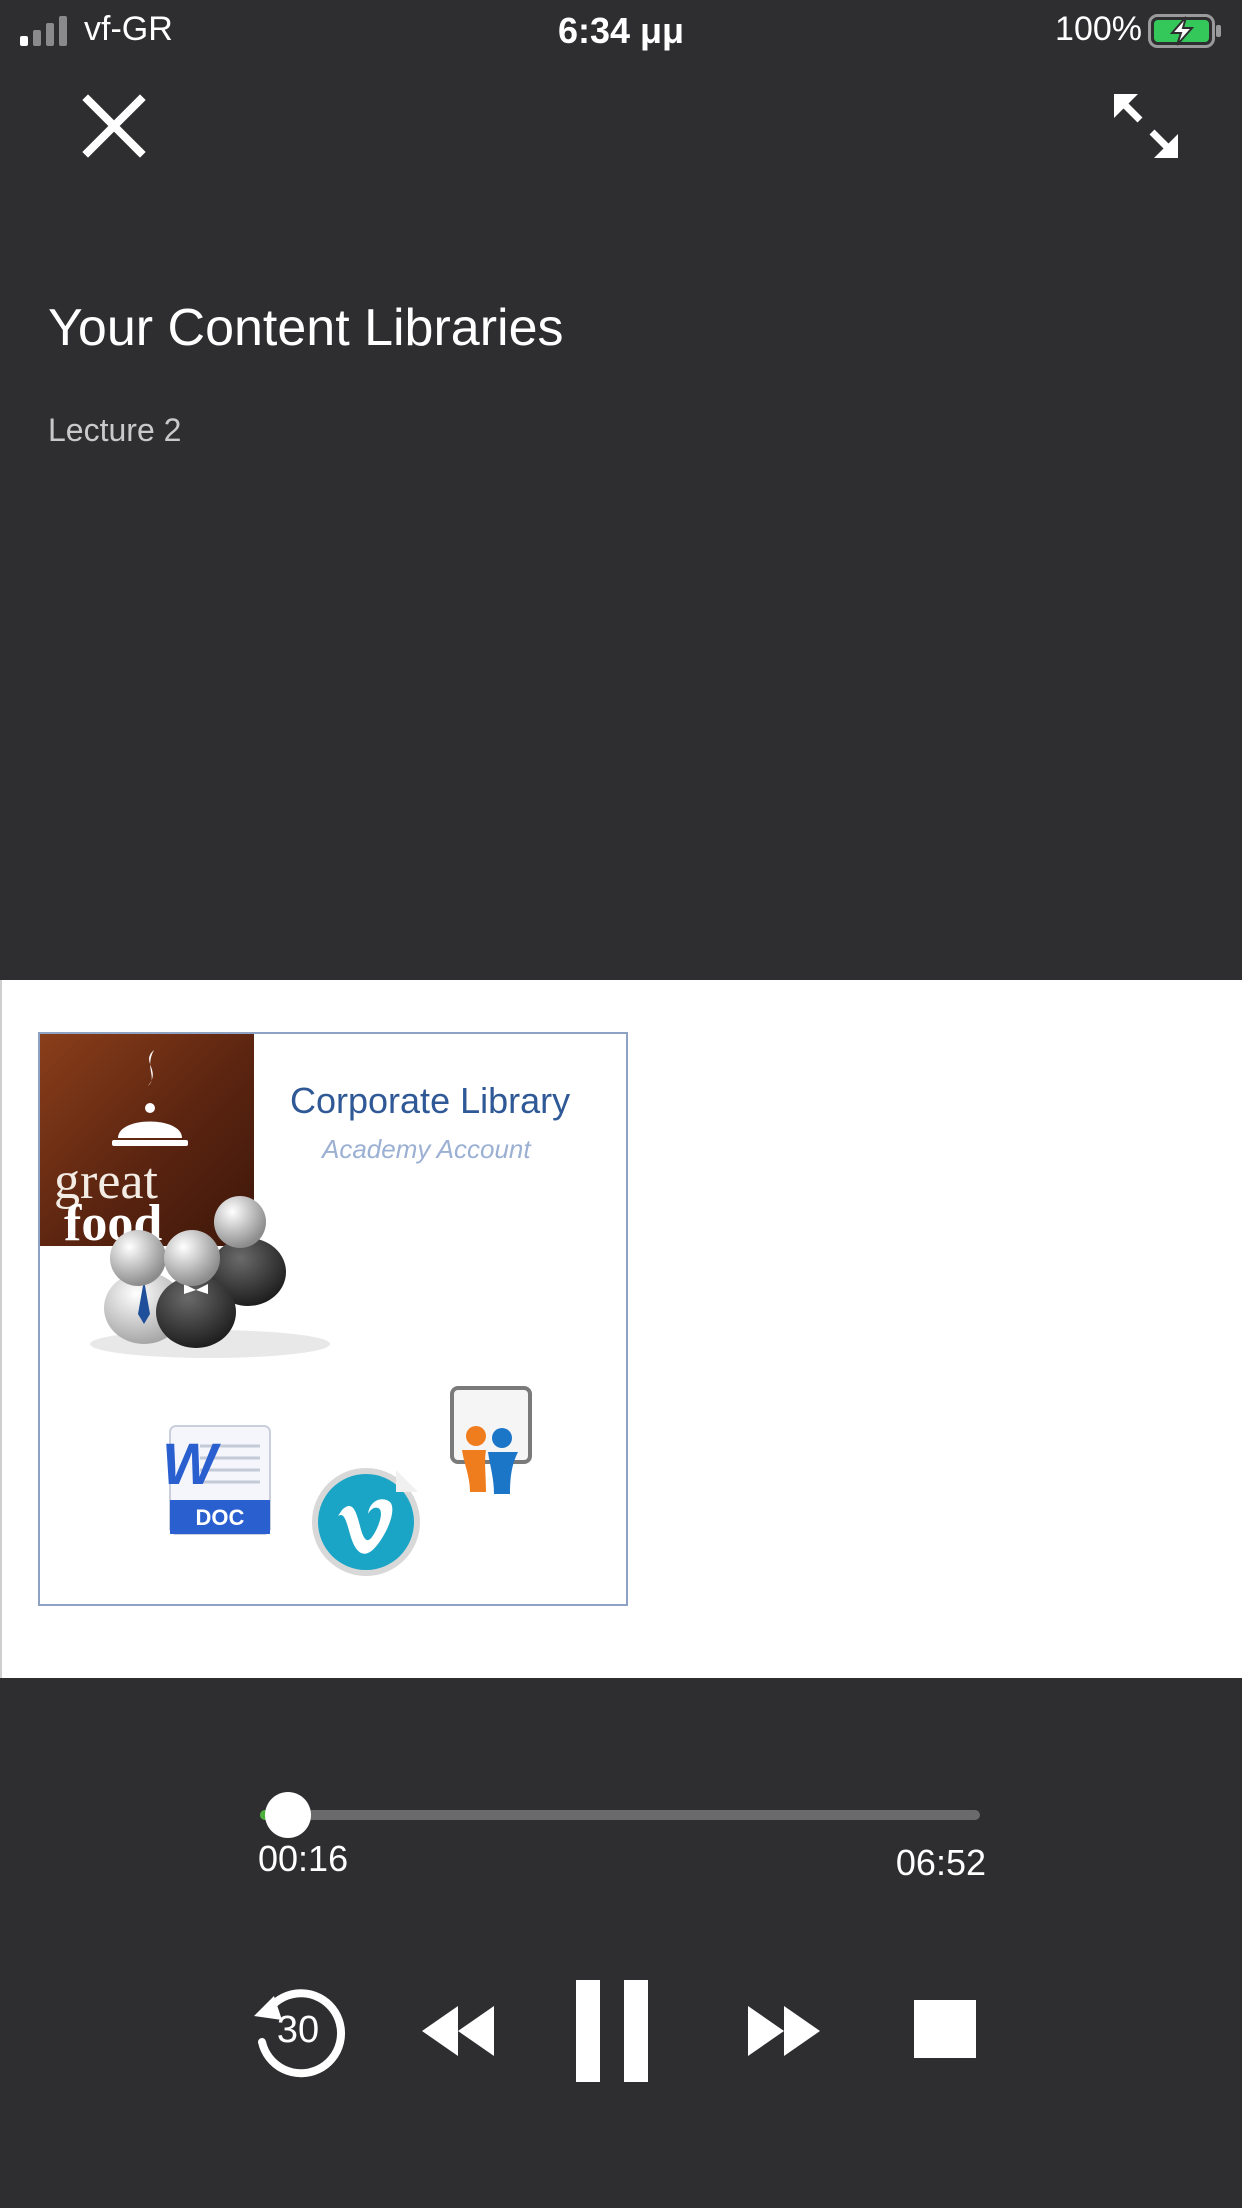 This screenshot has width=1242, height=2208. Describe the element at coordinates (430, 1100) in the screenshot. I see `slide-title: Corporate Library` at that location.